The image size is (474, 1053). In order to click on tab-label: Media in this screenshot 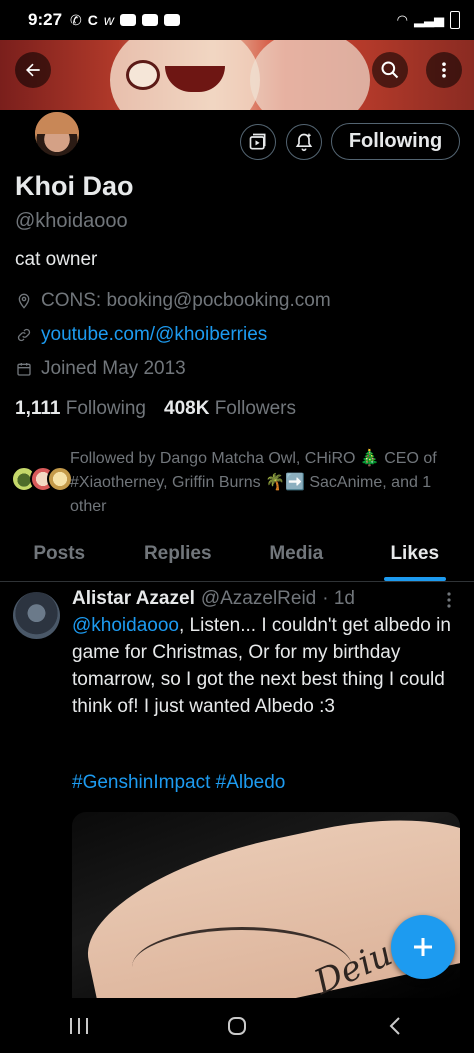, I will do `click(296, 553)`.